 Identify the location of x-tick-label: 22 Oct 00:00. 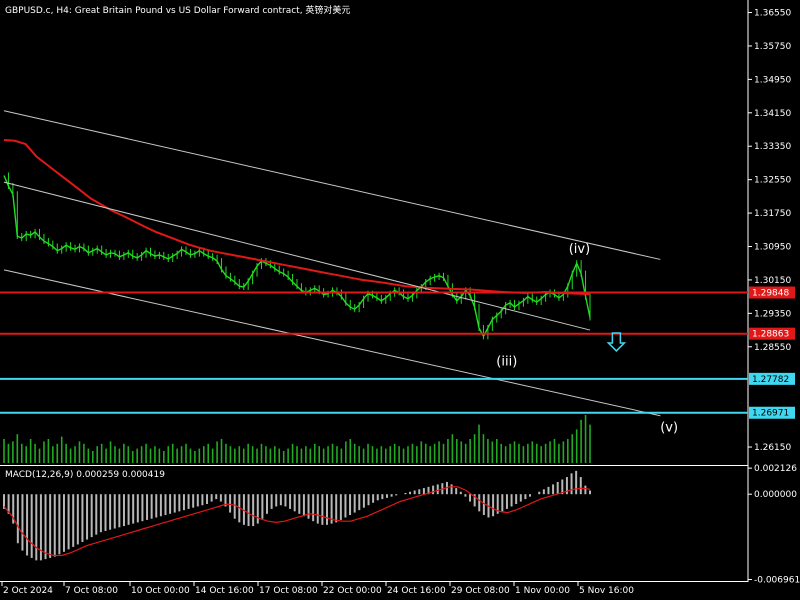
(352, 591).